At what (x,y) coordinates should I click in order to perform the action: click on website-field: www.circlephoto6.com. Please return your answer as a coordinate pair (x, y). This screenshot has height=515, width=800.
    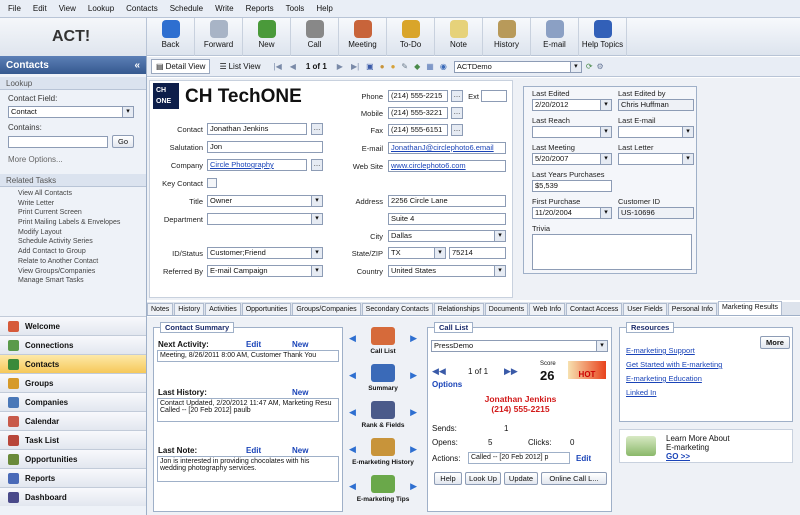
    Looking at the image, I should click on (447, 166).